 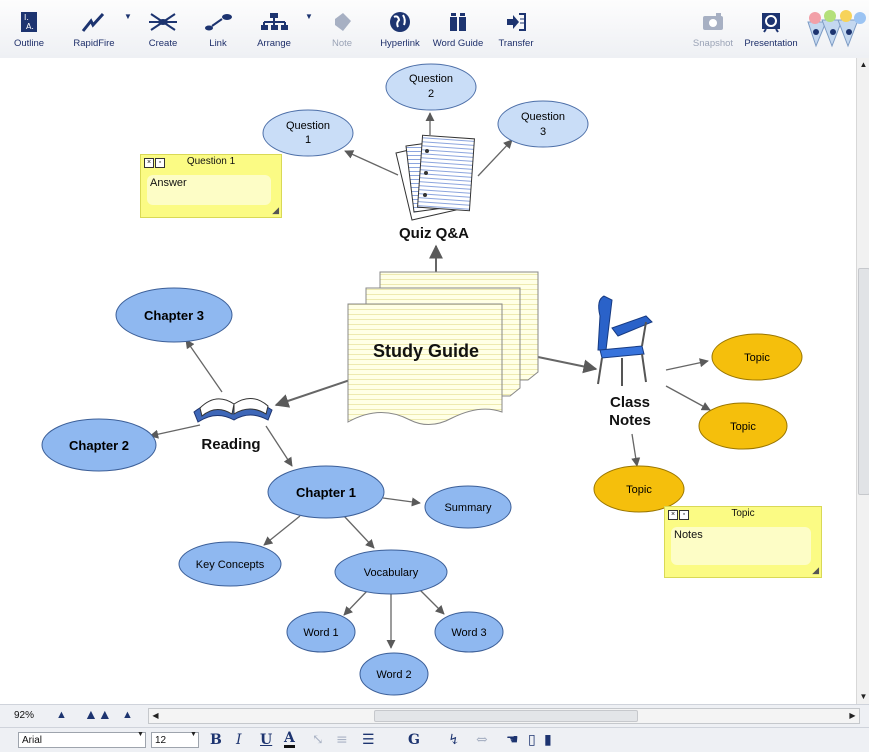 I want to click on summary-node: Summary, so click(x=468, y=507).